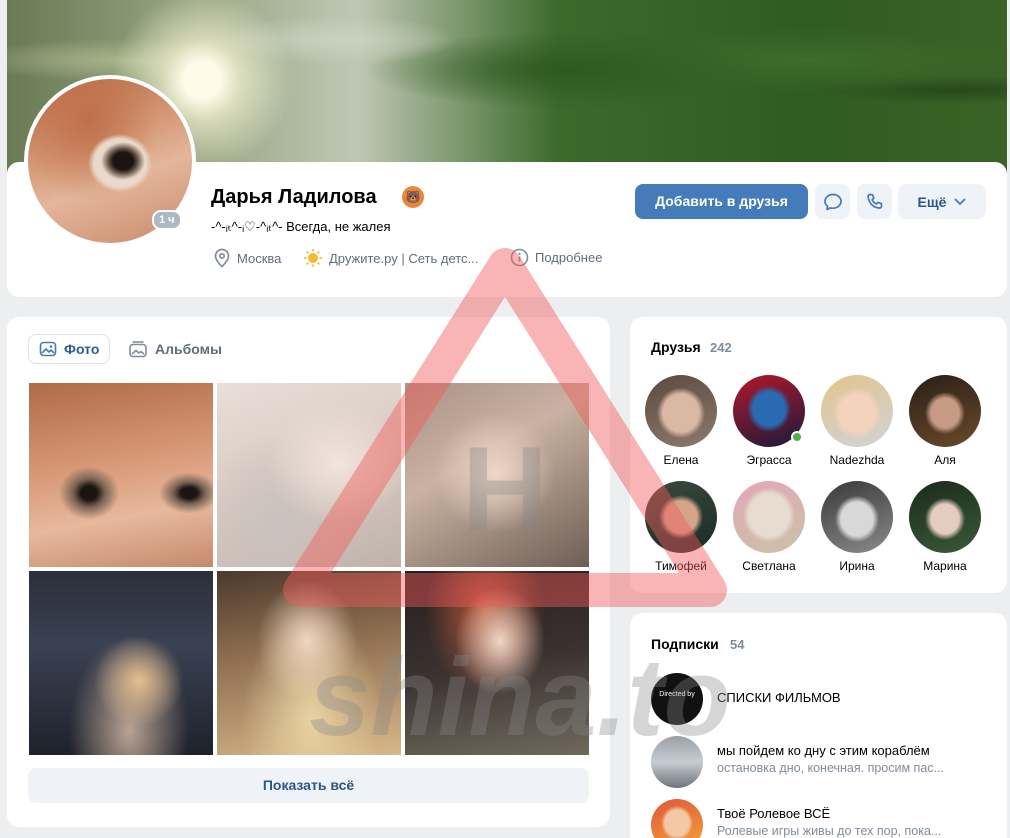 This screenshot has width=1010, height=838. Describe the element at coordinates (48, 349) in the screenshot. I see `photo-icon` at that location.